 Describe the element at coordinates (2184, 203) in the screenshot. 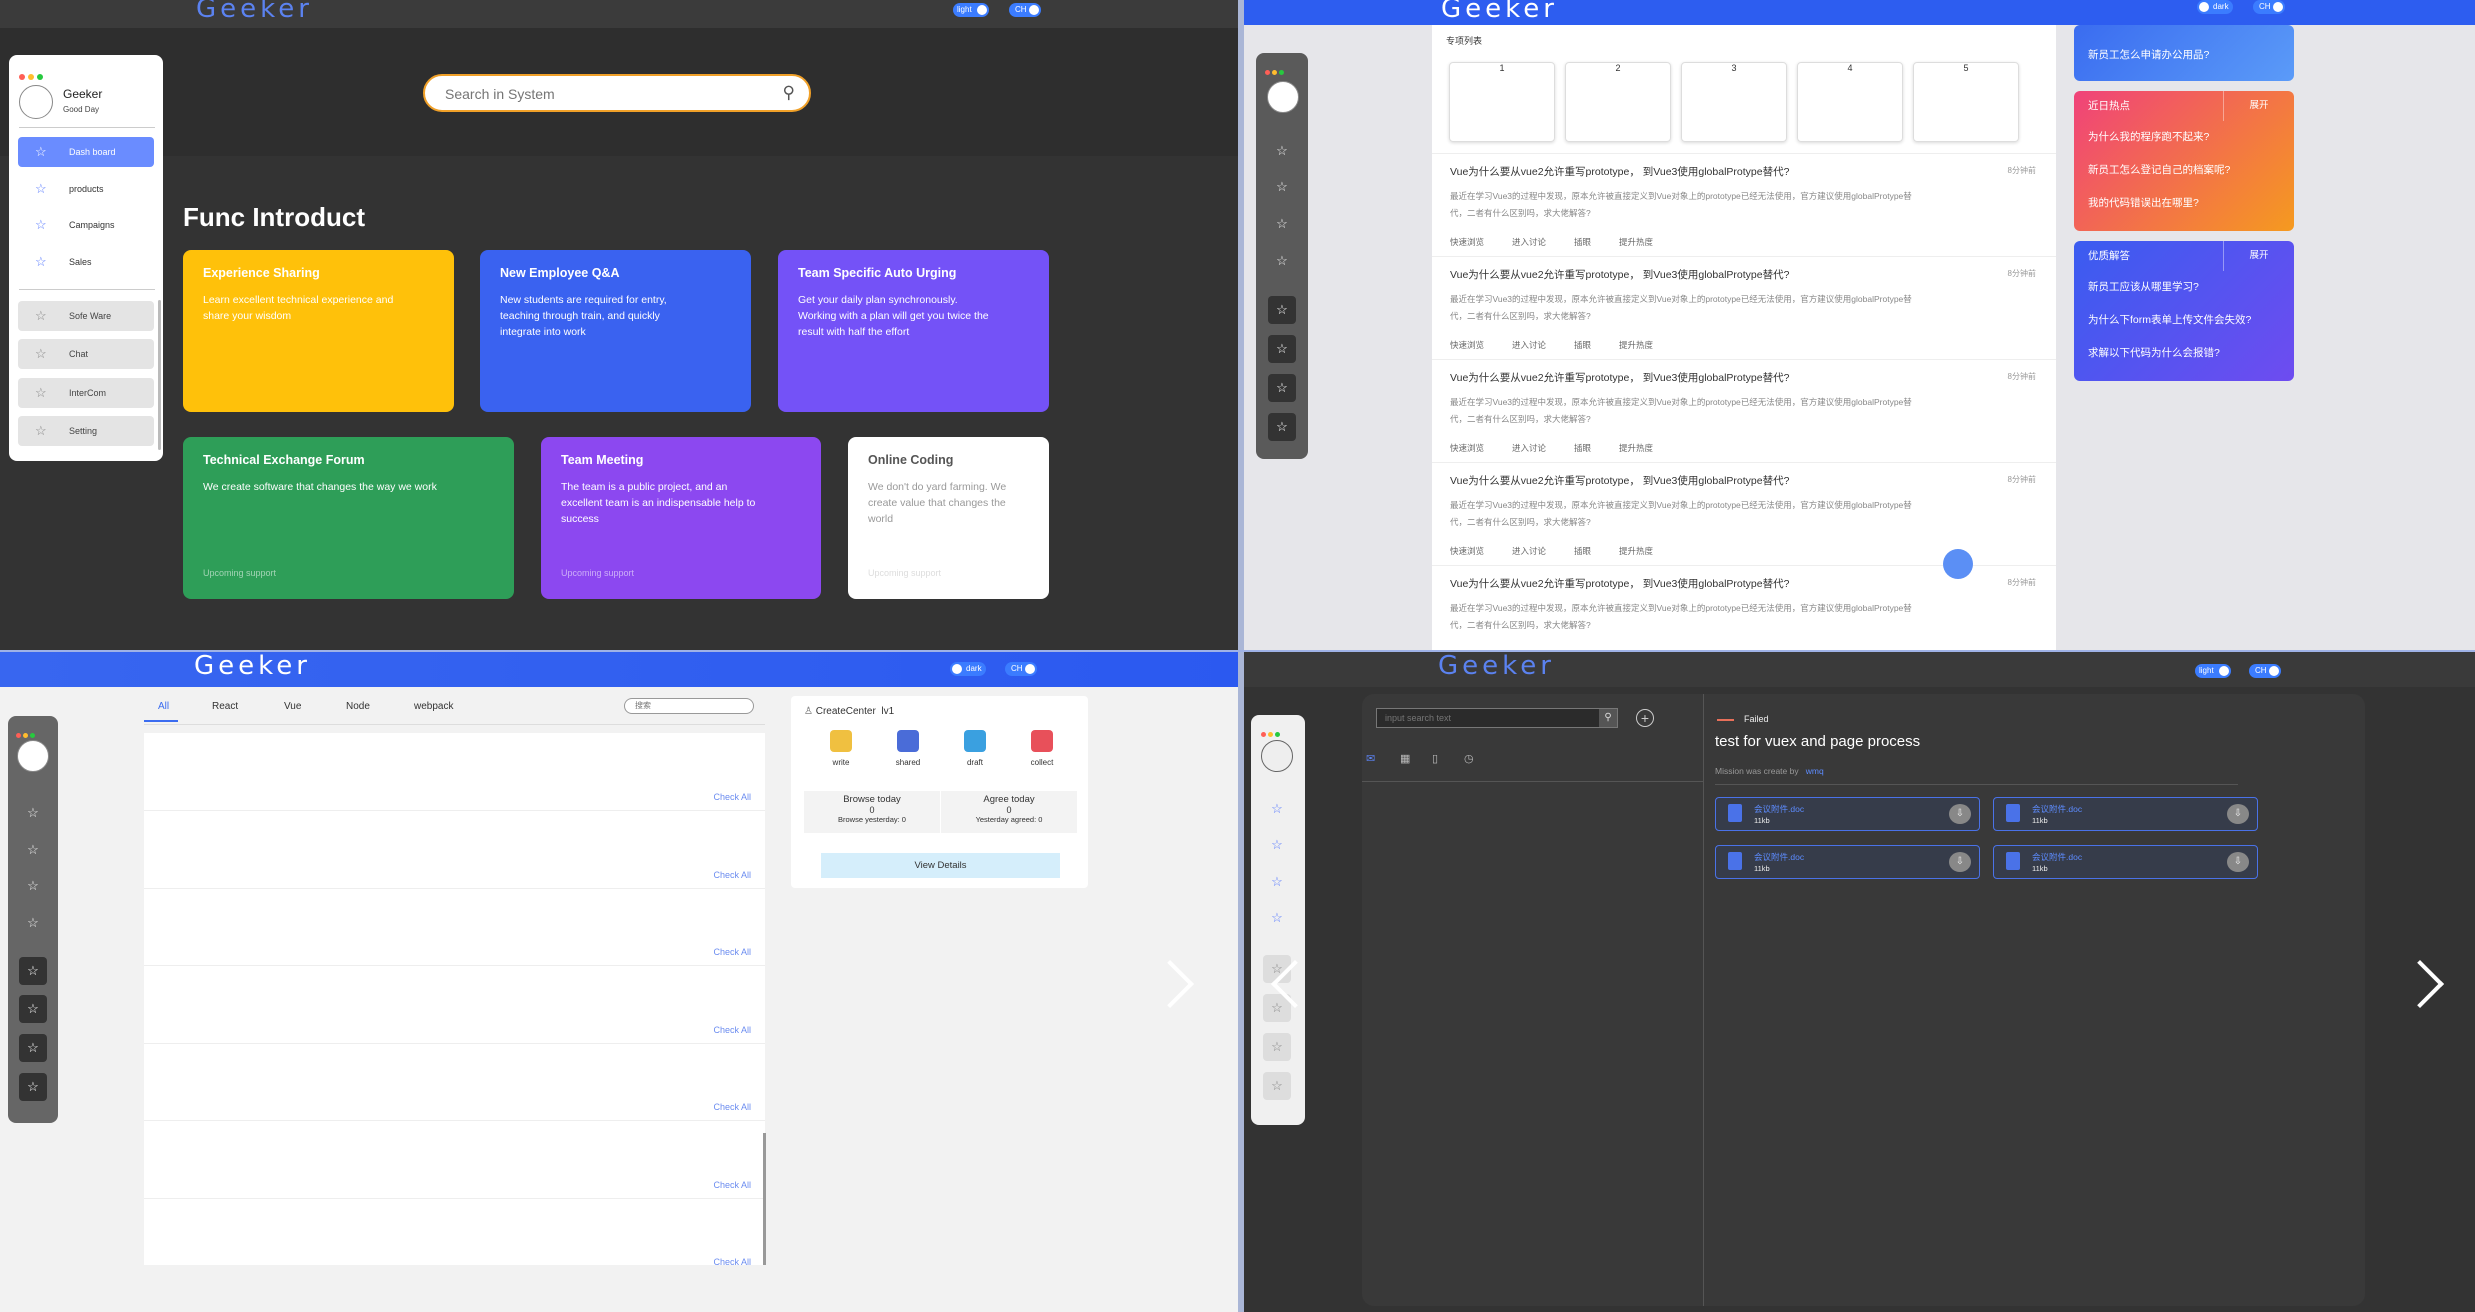

I see `hot-item: 我的代码错误出在哪里?` at that location.